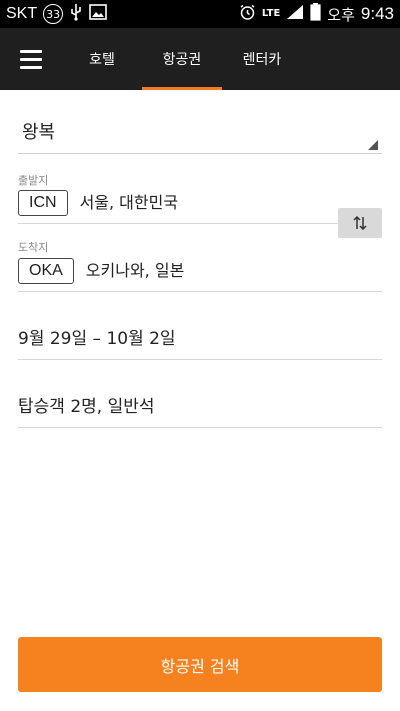  What do you see at coordinates (271, 13) in the screenshot?
I see `network-type: LTE` at bounding box center [271, 13].